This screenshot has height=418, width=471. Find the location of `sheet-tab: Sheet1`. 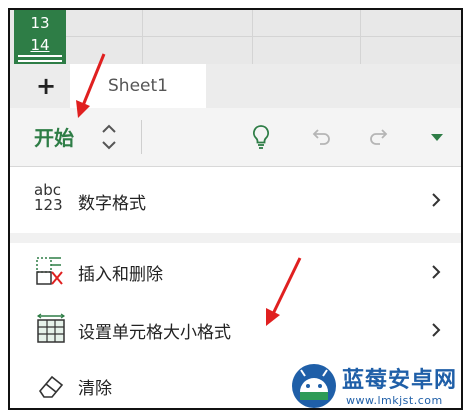

sheet-tab: Sheet1 is located at coordinates (138, 86).